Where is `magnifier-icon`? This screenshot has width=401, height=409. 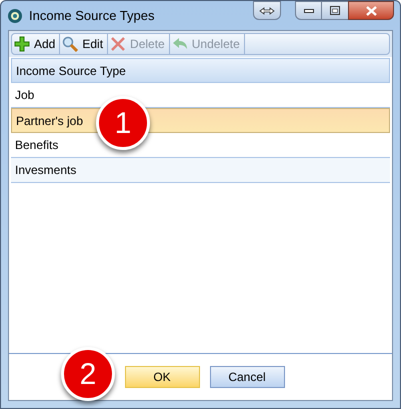
magnifier-icon is located at coordinates (70, 44).